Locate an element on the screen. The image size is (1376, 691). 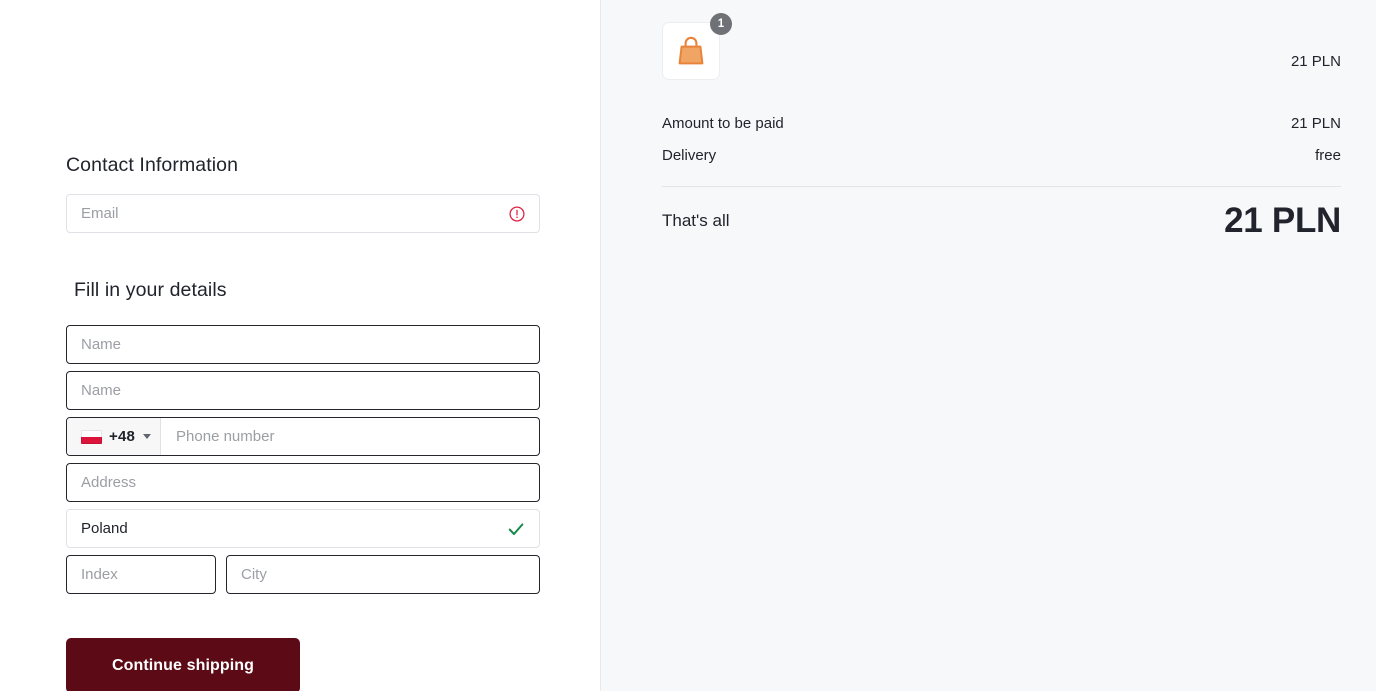
city-field: City is located at coordinates (383, 574).